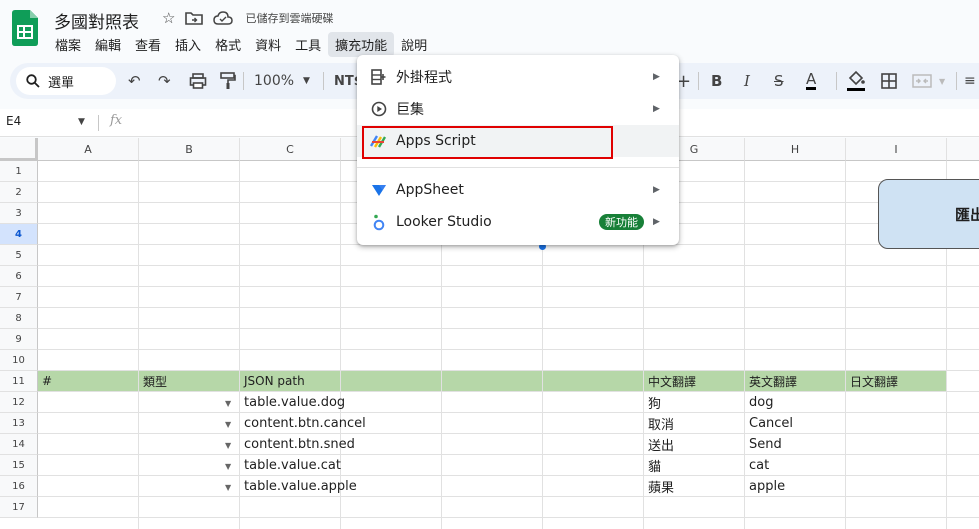 Image resolution: width=979 pixels, height=529 pixels. What do you see at coordinates (896, 149) in the screenshot?
I see `column-header-i: I` at bounding box center [896, 149].